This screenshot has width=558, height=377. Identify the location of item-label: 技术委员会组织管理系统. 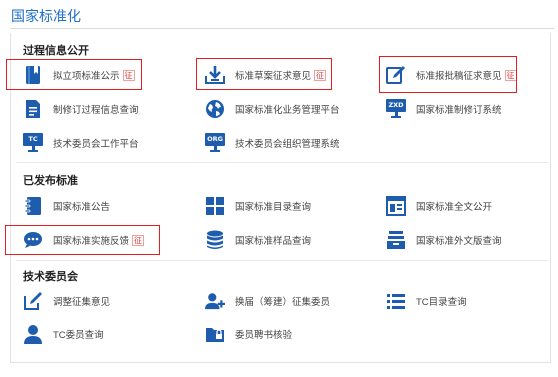
(287, 144).